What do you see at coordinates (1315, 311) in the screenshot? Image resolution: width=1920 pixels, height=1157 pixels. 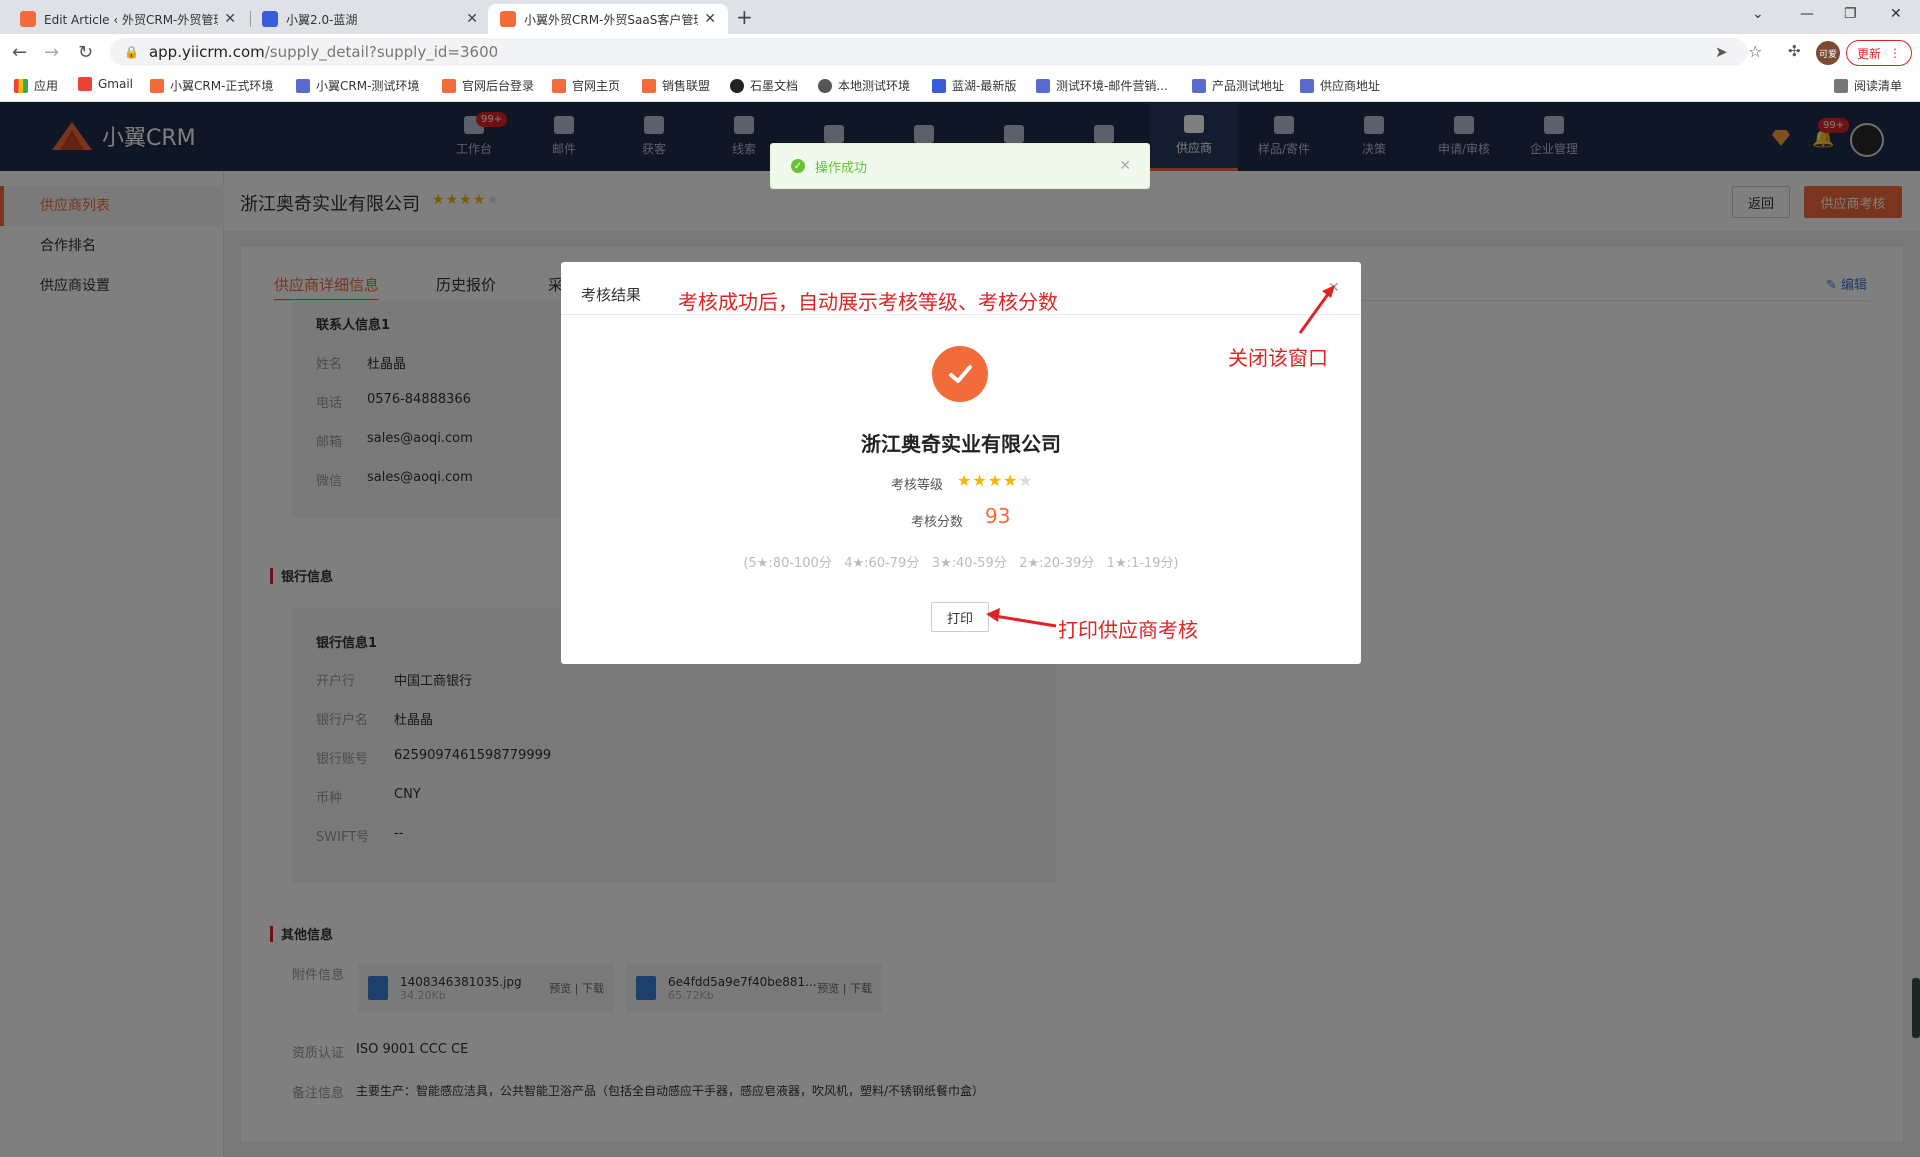 I see `arrow-to-close` at bounding box center [1315, 311].